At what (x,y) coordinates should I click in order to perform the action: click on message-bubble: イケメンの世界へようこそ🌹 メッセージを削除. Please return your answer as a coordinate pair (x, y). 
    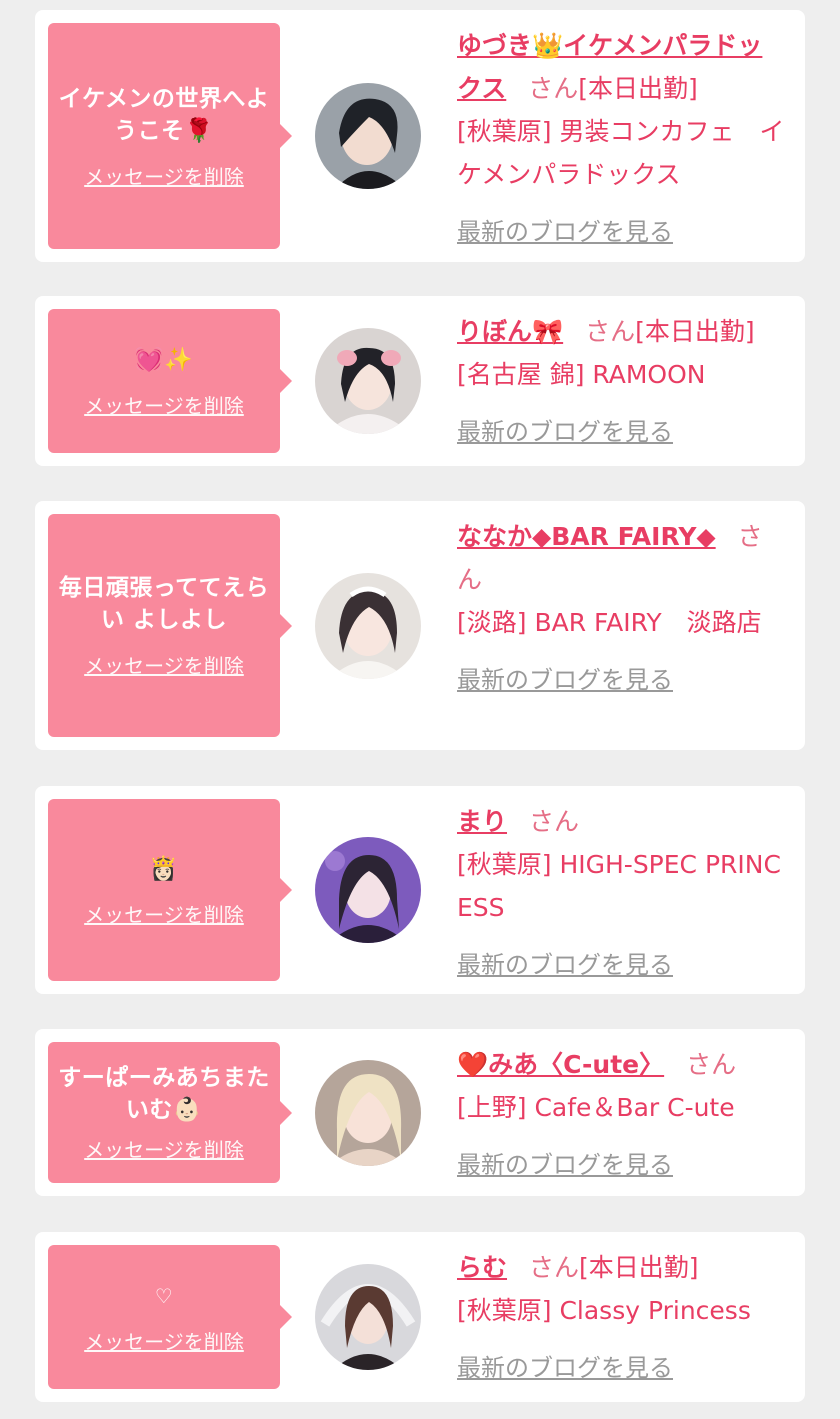
    Looking at the image, I should click on (170, 136).